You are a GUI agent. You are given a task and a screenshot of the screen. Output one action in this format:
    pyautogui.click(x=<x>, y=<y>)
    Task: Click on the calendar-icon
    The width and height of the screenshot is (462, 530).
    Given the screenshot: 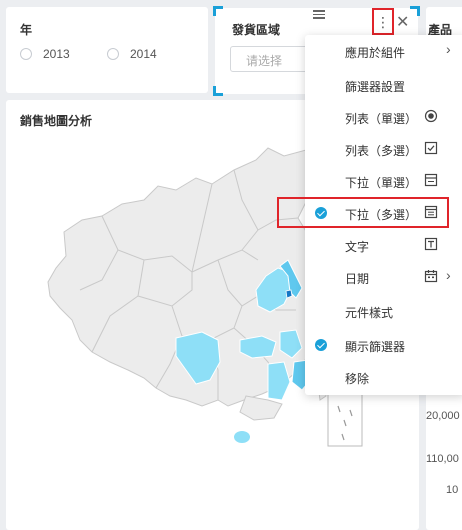 What is the action you would take?
    pyautogui.click(x=431, y=276)
    